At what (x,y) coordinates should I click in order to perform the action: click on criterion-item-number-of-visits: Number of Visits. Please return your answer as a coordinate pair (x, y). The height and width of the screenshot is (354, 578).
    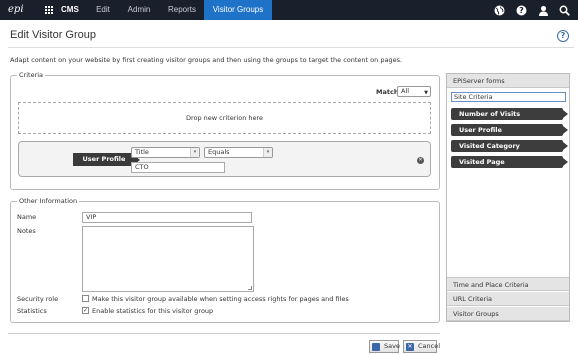
    Looking at the image, I should click on (509, 114).